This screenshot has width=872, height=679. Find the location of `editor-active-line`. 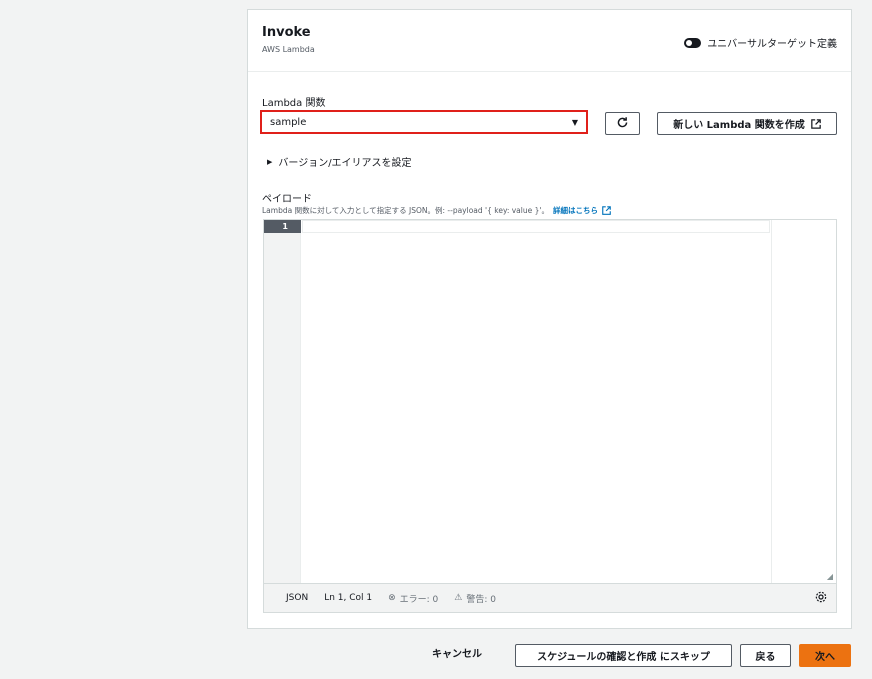

editor-active-line is located at coordinates (536, 226).